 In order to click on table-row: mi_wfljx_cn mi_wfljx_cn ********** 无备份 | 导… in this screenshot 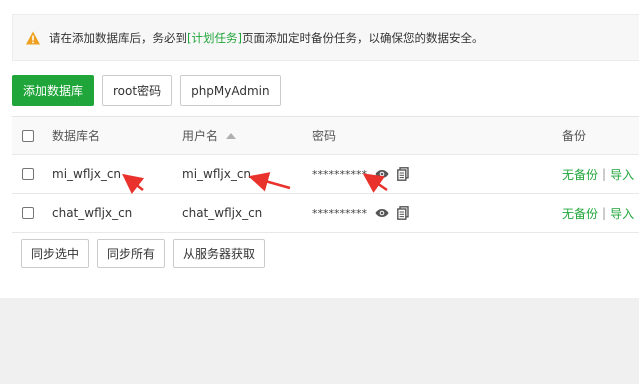, I will do `click(325, 174)`.